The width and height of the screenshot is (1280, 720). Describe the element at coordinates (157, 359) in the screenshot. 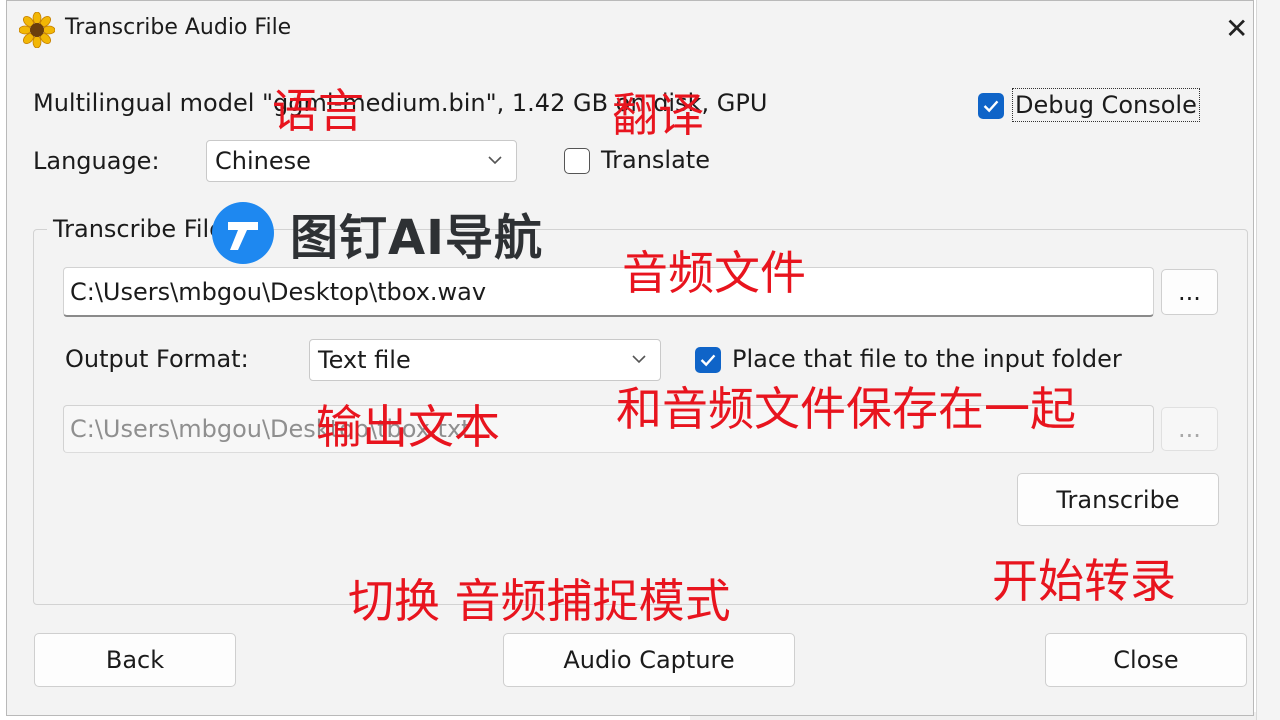

I see `output-format-label: Output Format:` at that location.